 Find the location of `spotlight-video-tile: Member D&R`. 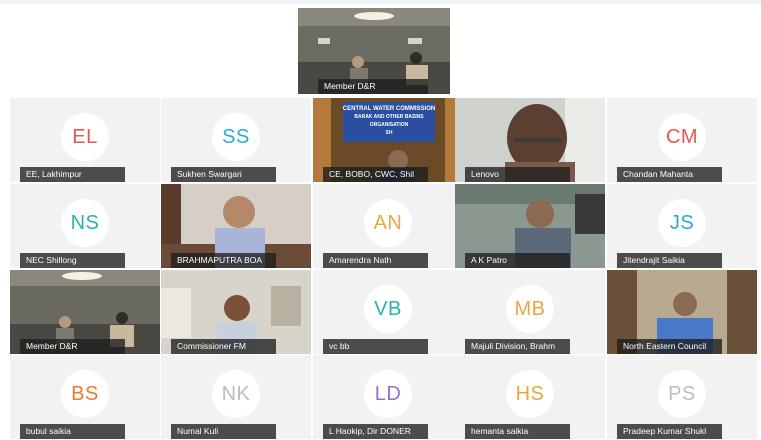

spotlight-video-tile: Member D&R is located at coordinates (374, 51).